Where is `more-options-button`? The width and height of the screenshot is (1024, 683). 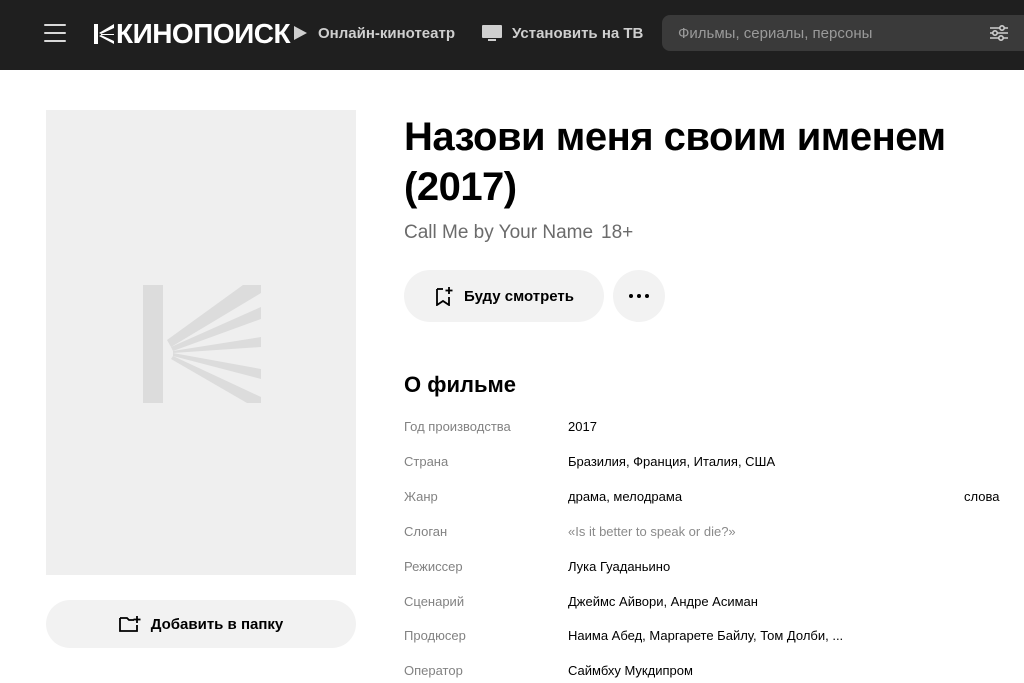
more-options-button is located at coordinates (639, 296).